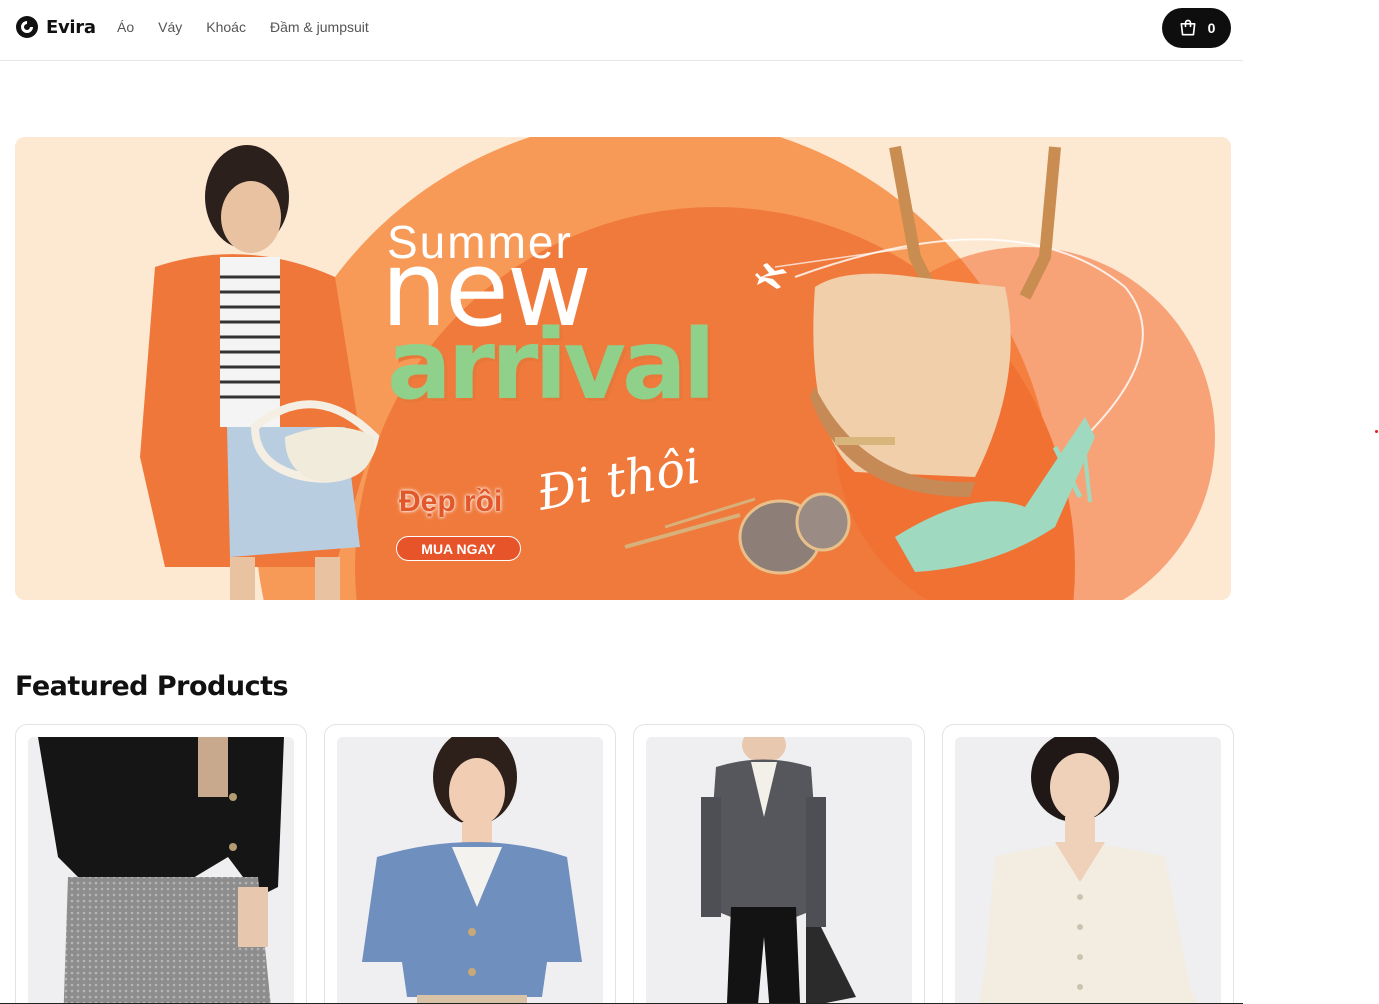  I want to click on site-header: Evira Áo Váy Khoác Đầm & jumpsuit 0, so click(621, 30).